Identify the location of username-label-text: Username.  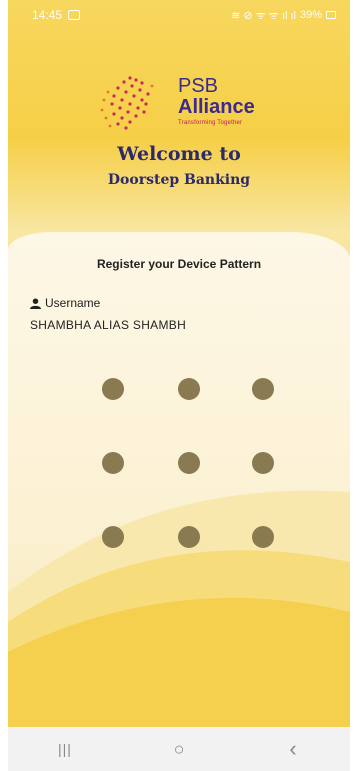
(73, 303).